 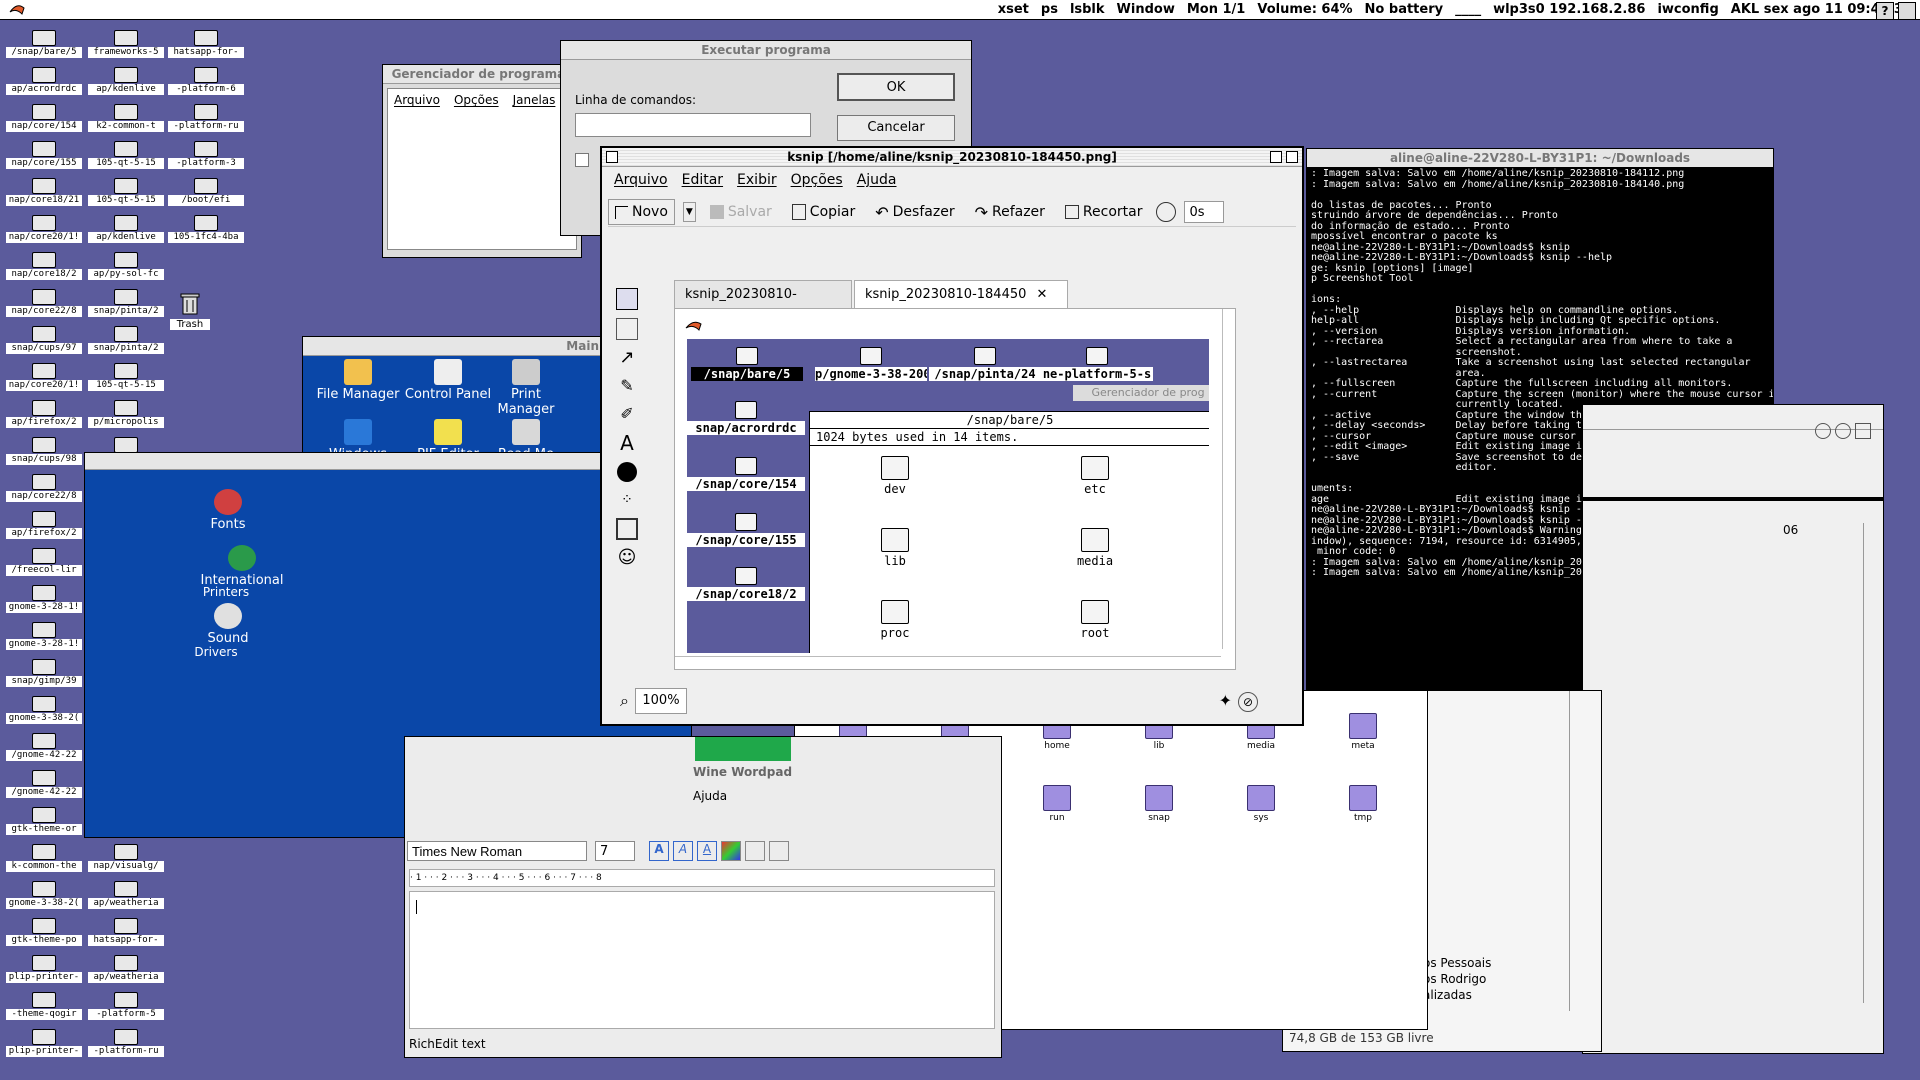 What do you see at coordinates (126, 119) in the screenshot?
I see `desktop-mount-icon: k2-common-t` at bounding box center [126, 119].